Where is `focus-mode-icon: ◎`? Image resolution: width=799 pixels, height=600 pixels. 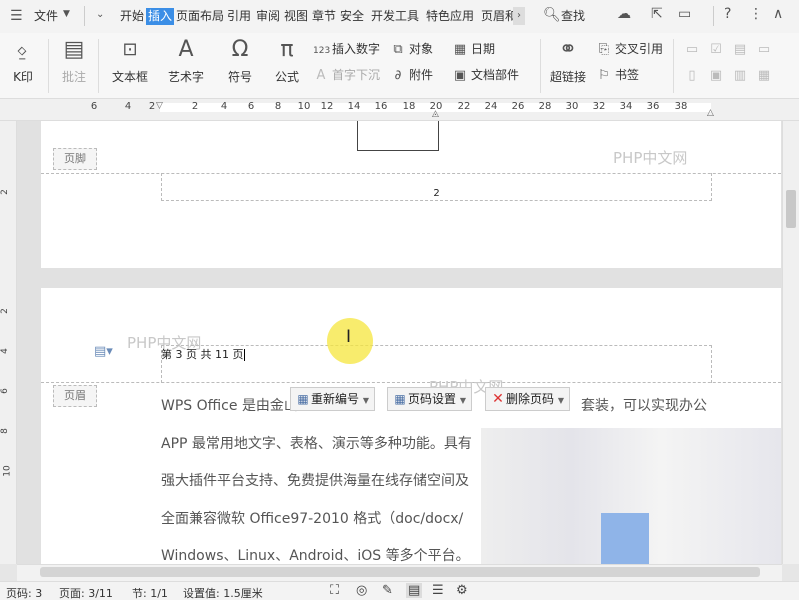 focus-mode-icon: ◎ is located at coordinates (361, 590).